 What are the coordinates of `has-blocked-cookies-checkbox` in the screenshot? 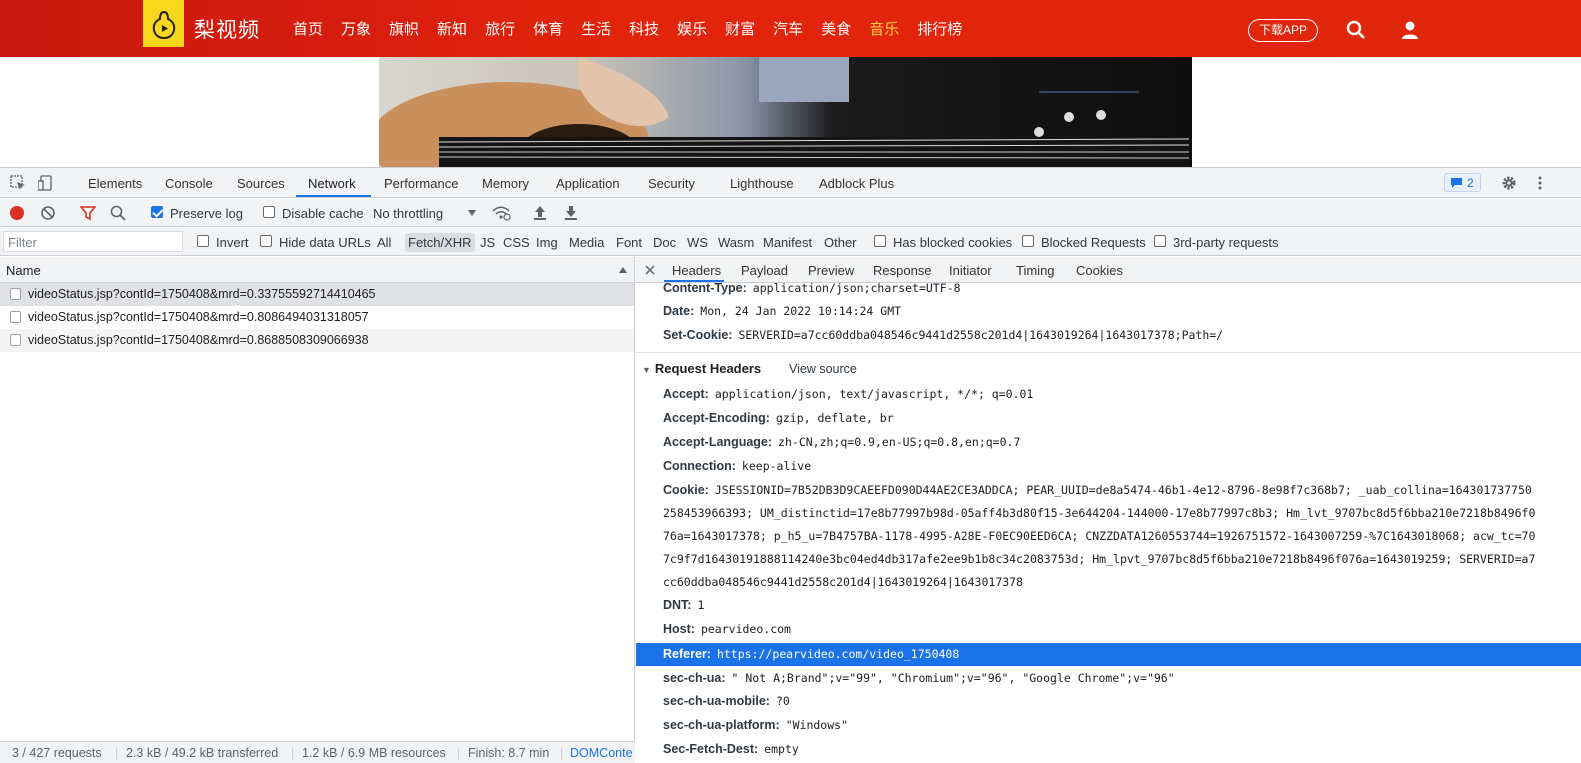 It's located at (880, 241).